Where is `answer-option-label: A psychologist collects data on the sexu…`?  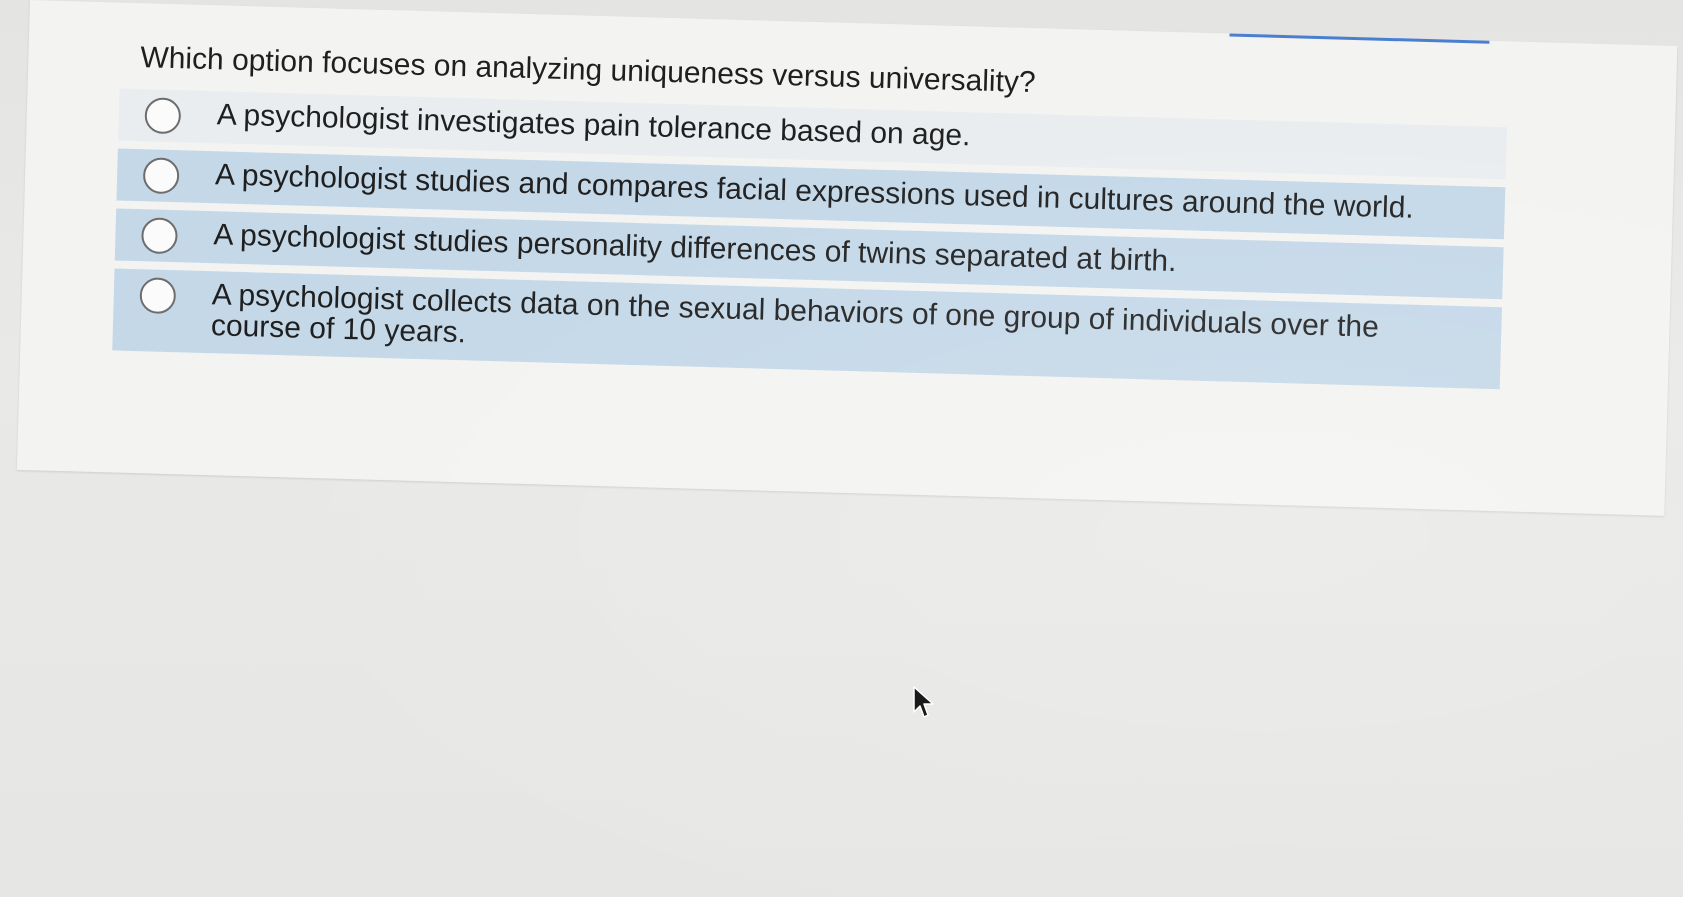 answer-option-label: A psychologist collects data on the sexu… is located at coordinates (795, 314).